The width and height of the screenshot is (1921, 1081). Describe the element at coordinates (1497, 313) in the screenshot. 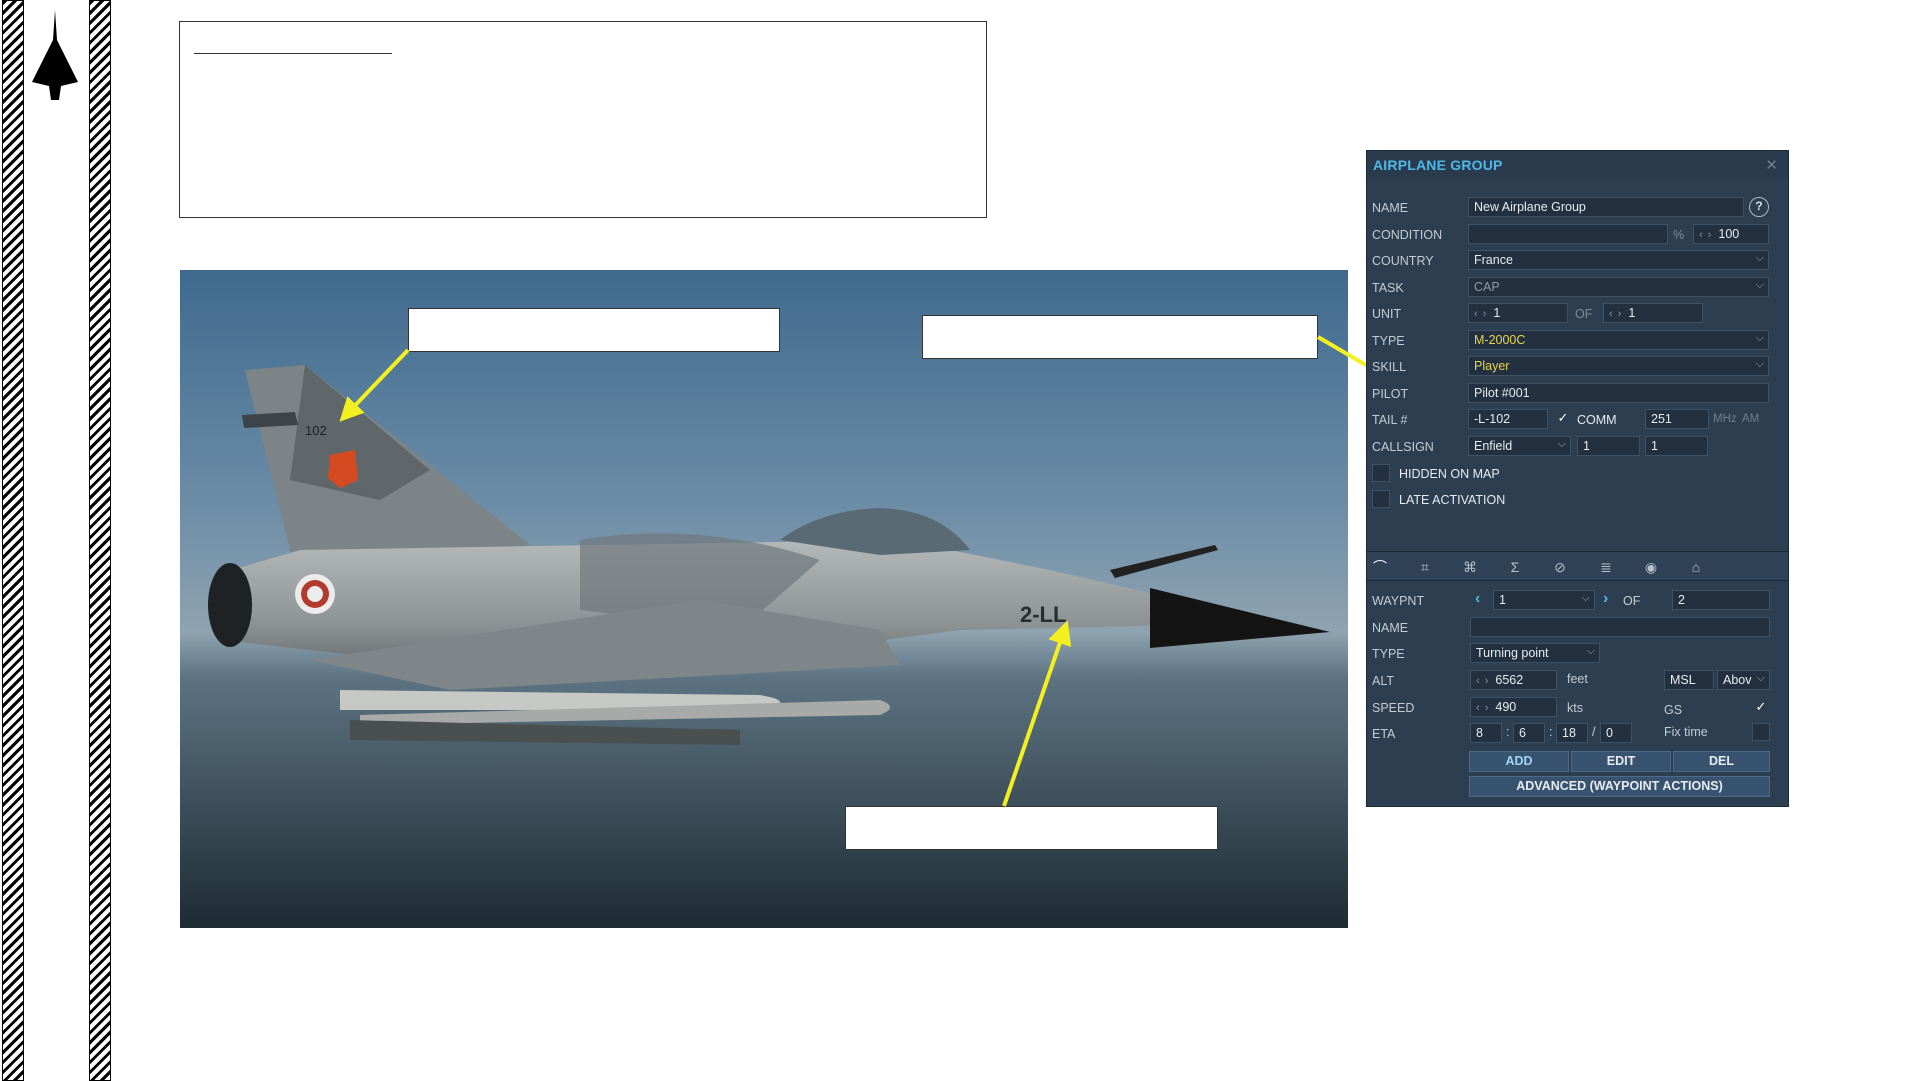

I see `unit-value: 1` at that location.